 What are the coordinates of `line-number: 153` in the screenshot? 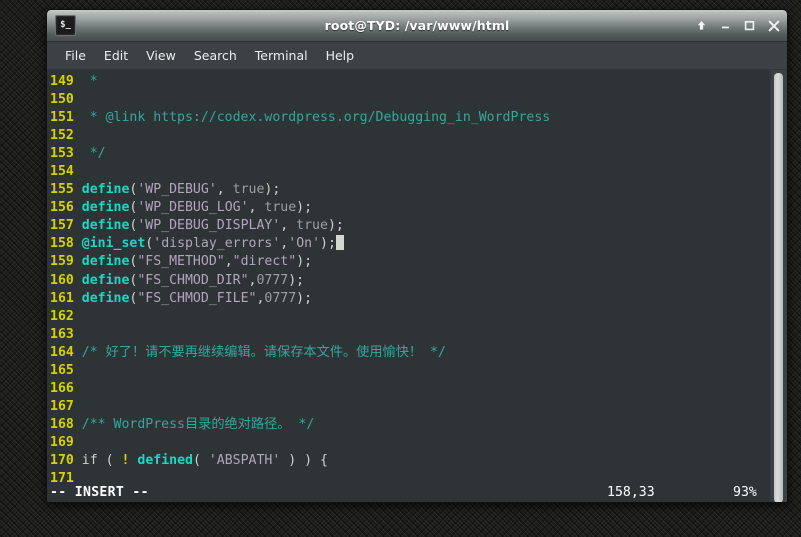 It's located at (66, 154).